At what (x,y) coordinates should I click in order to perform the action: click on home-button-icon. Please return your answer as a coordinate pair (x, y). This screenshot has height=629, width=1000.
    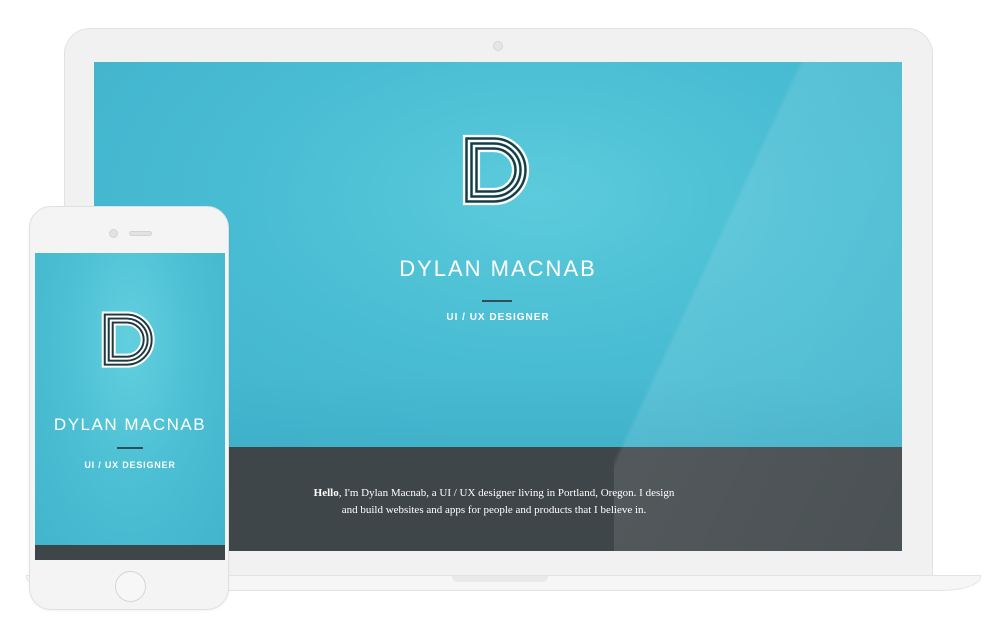
    Looking at the image, I should click on (130, 586).